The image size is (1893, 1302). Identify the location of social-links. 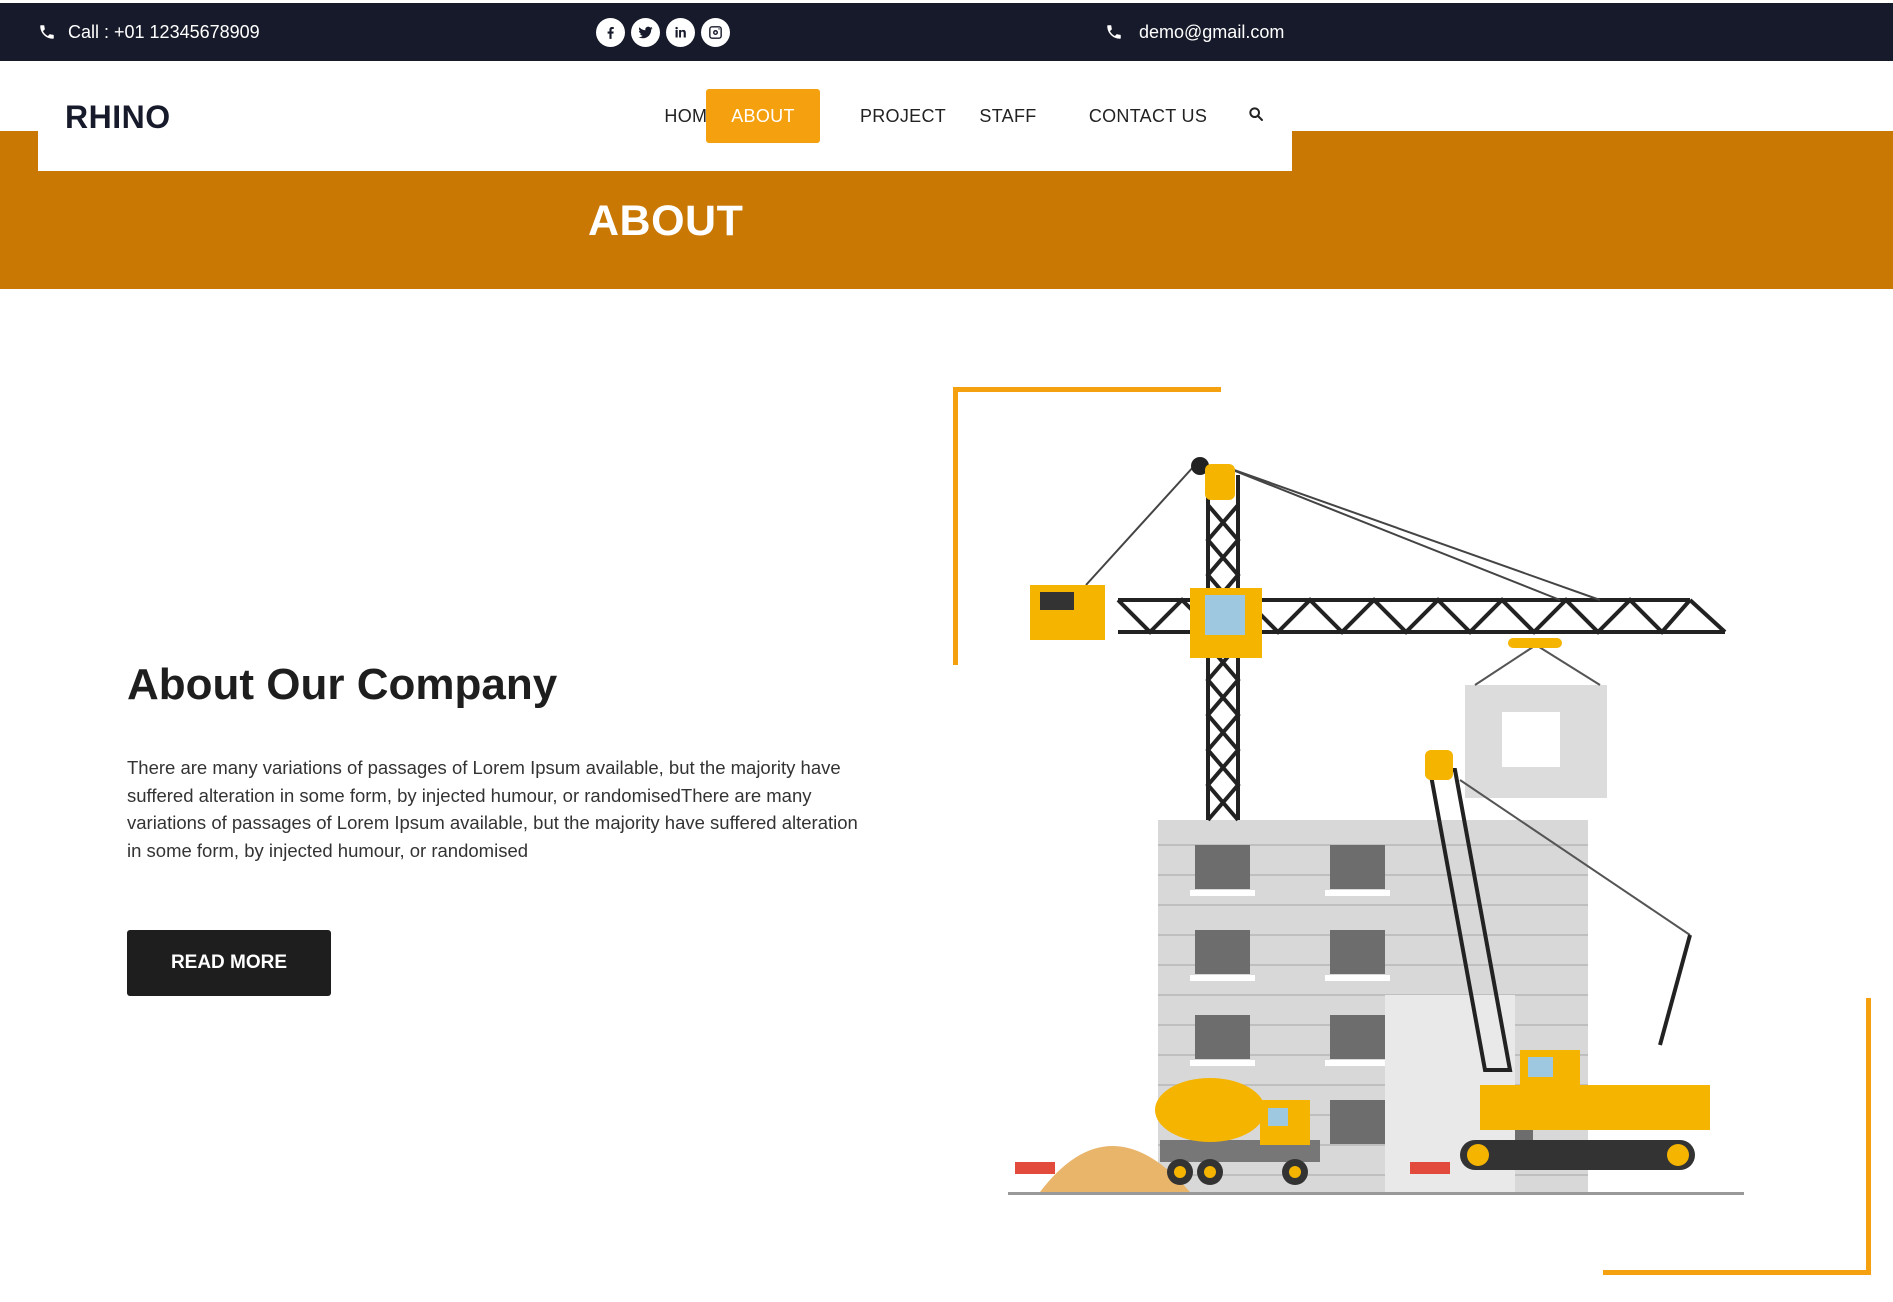
(663, 32).